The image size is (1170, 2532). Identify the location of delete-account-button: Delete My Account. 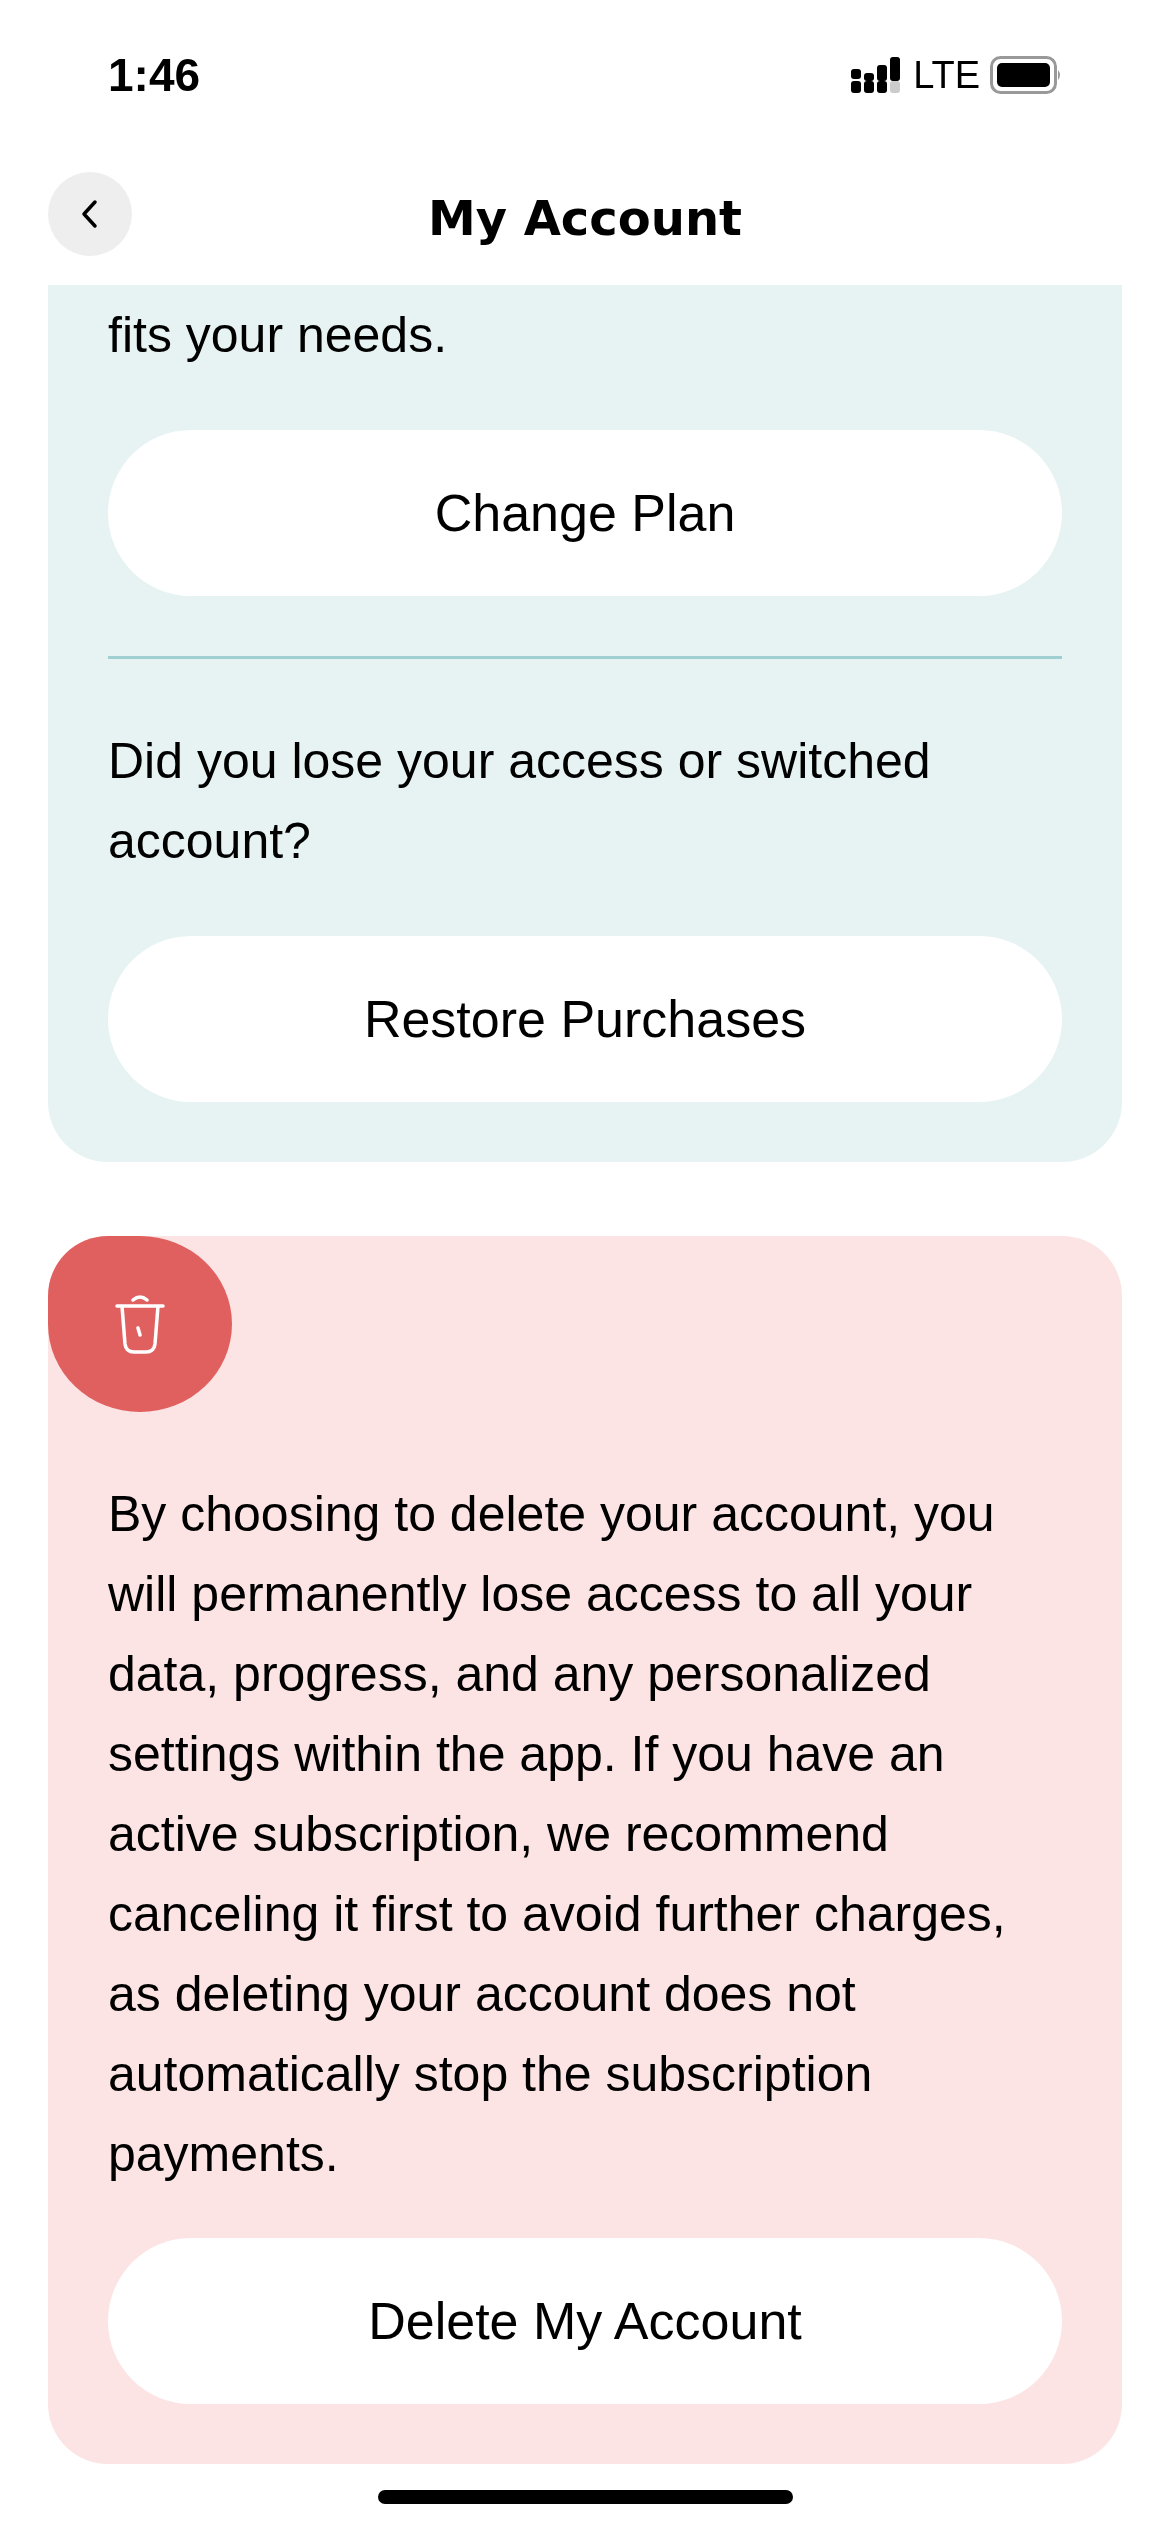
(585, 2321).